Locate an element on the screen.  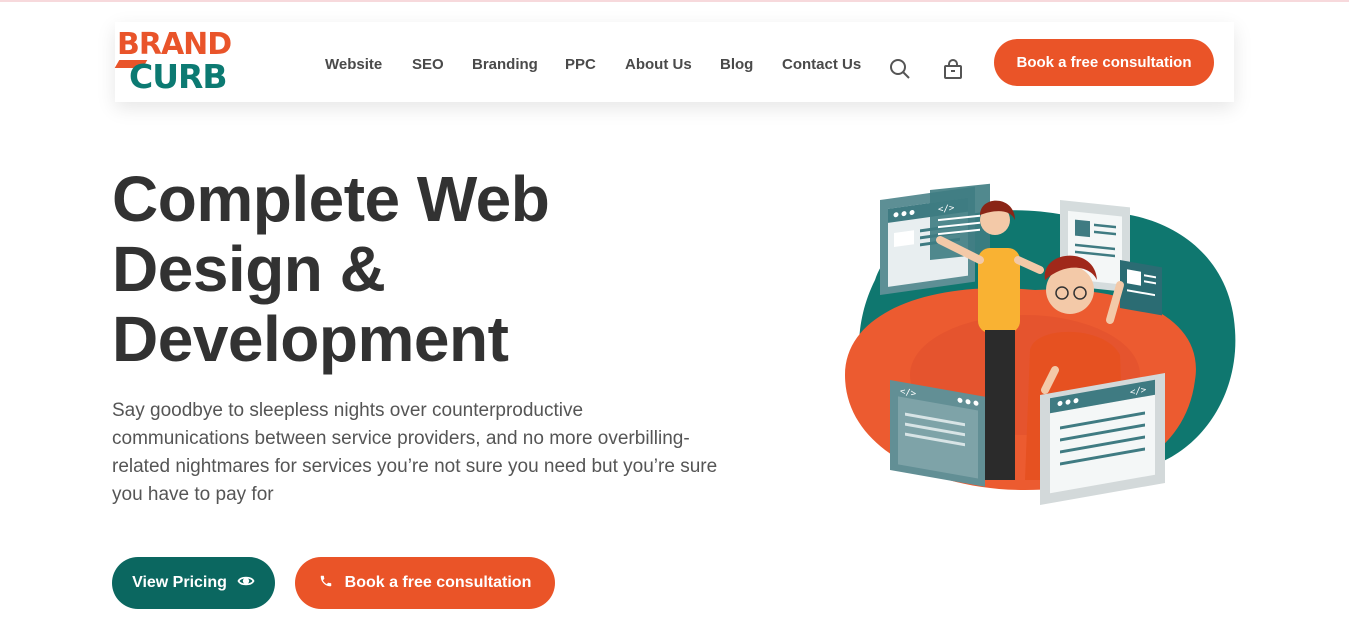
brand-logo: BRAND CURB is located at coordinates (173, 61).